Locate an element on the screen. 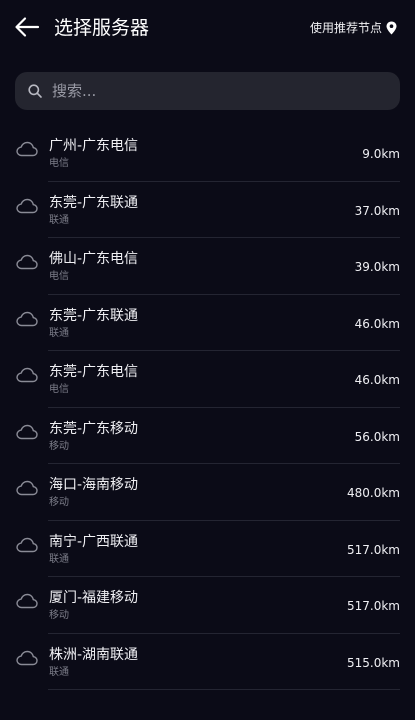 This screenshot has width=415, height=720. server-distance: 480.0km is located at coordinates (373, 493).